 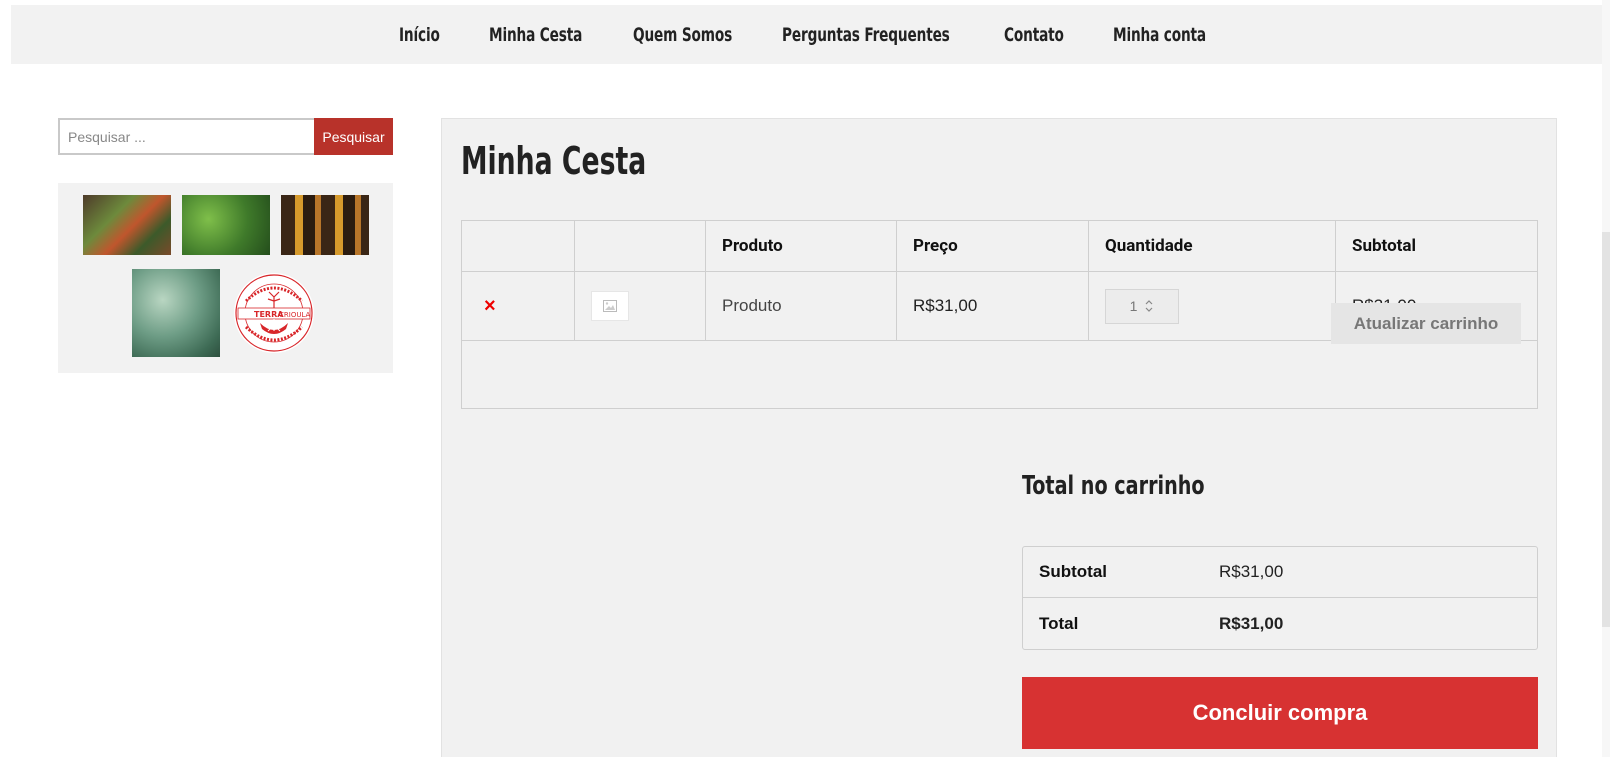 I want to click on page-scrollbar, so click(x=1606, y=378).